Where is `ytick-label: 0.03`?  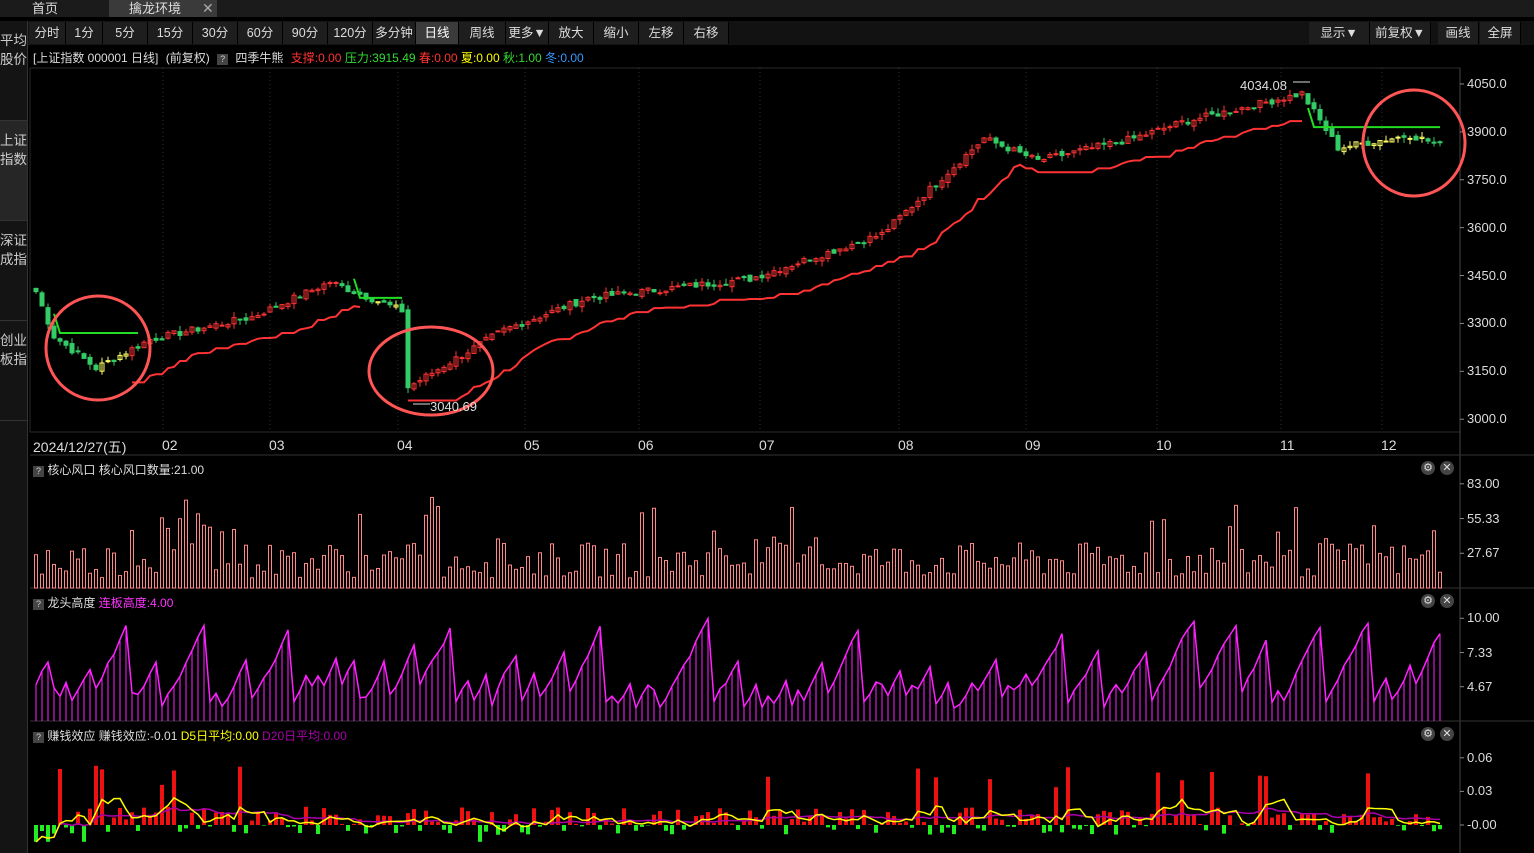
ytick-label: 0.03 is located at coordinates (1480, 791).